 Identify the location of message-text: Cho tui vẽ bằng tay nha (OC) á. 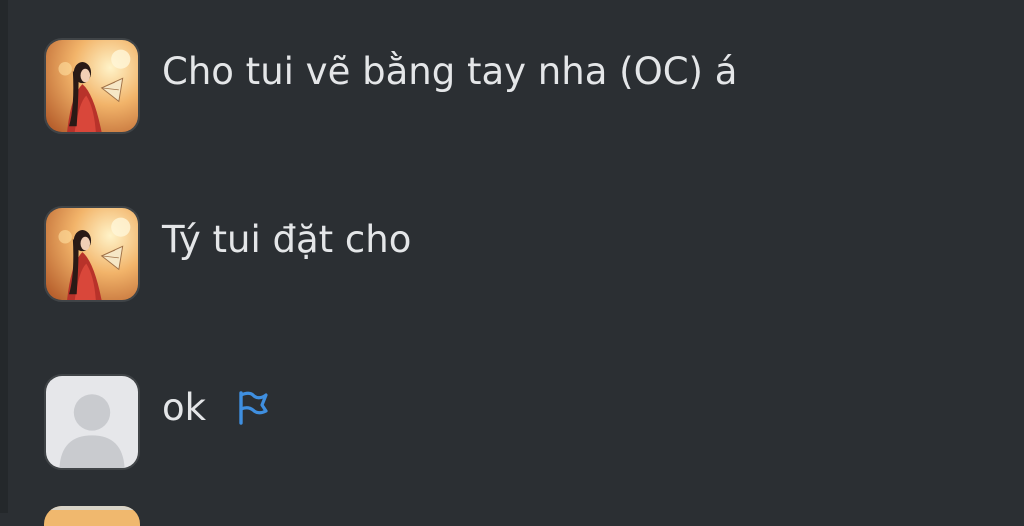
(450, 71).